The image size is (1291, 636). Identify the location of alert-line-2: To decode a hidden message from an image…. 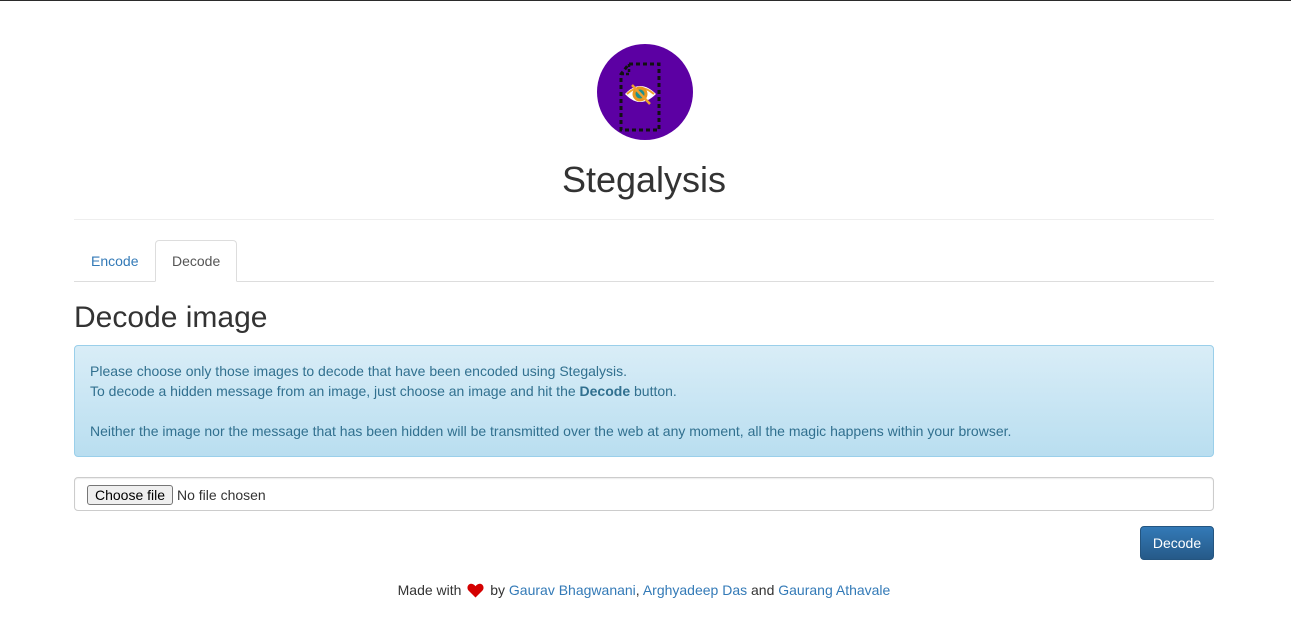
(644, 391).